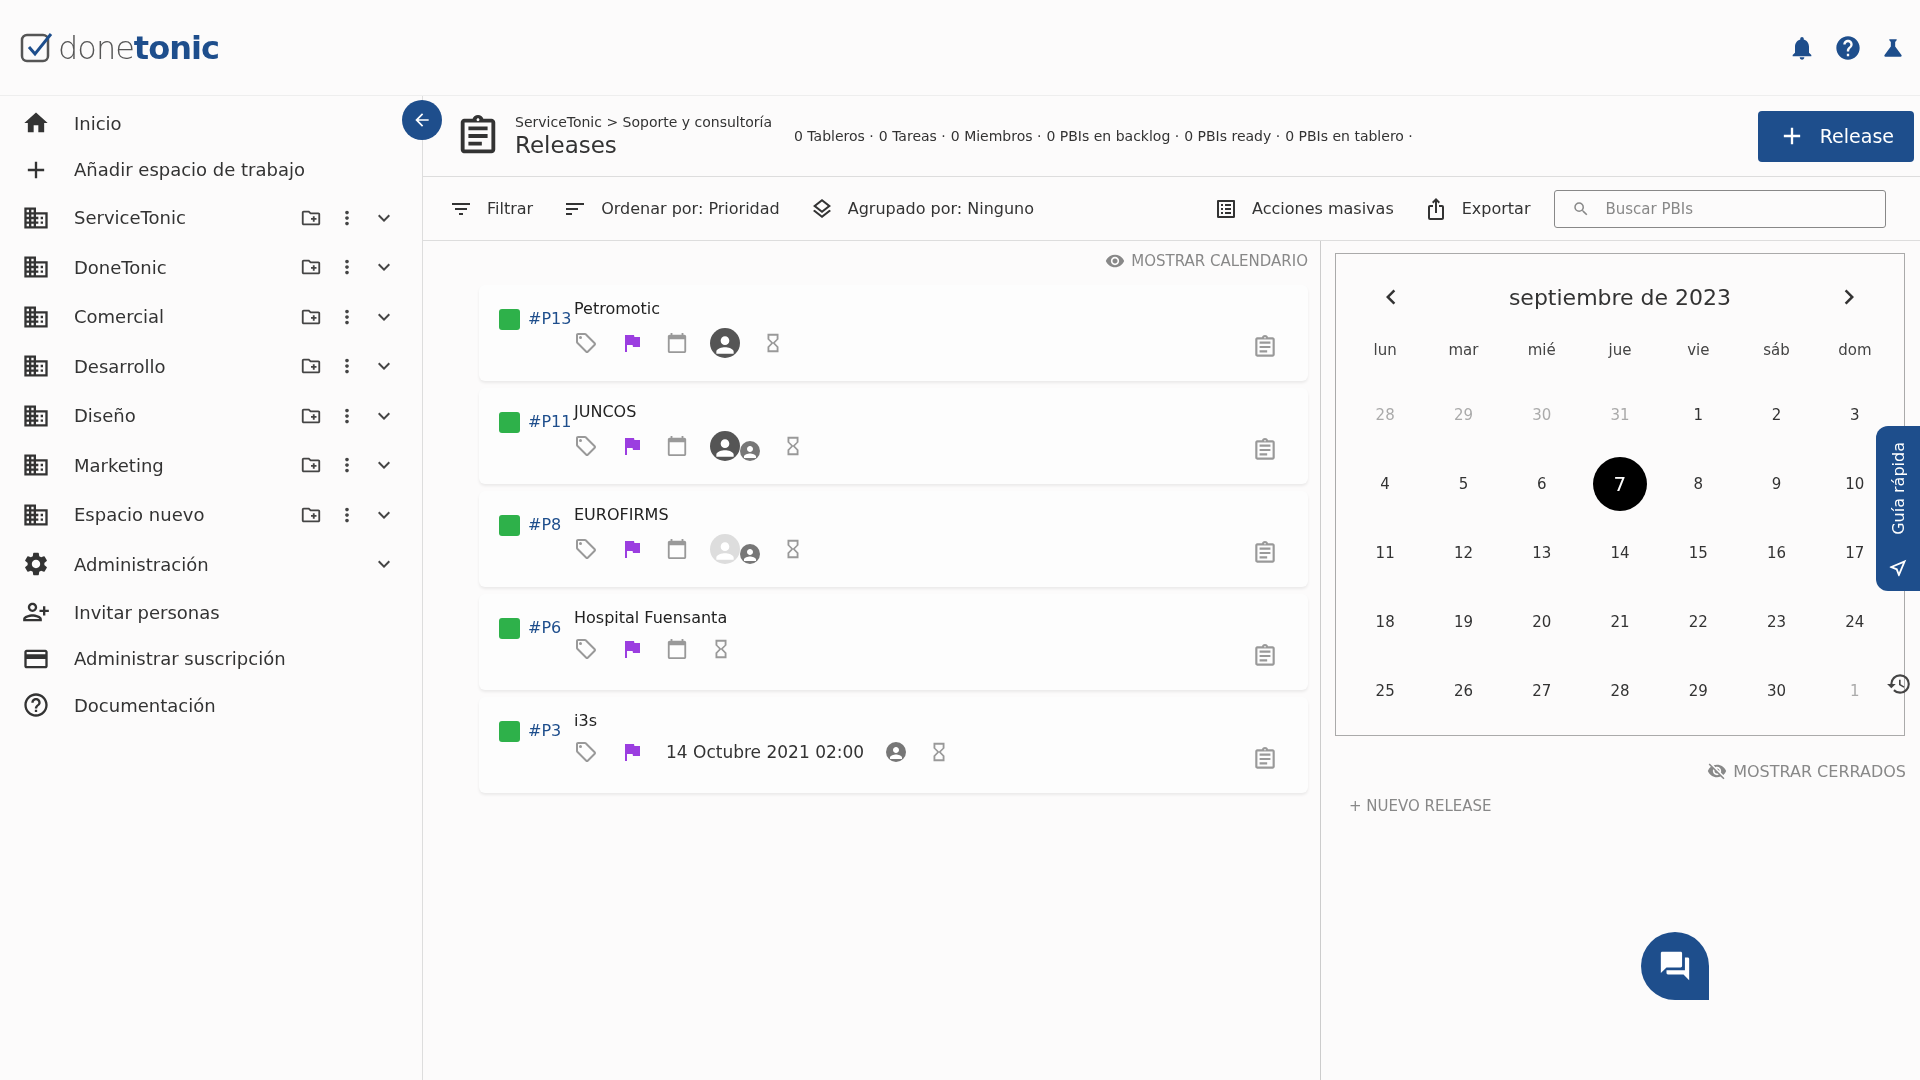 The image size is (1920, 1080). What do you see at coordinates (1698, 350) in the screenshot?
I see `weekday-label: vie` at bounding box center [1698, 350].